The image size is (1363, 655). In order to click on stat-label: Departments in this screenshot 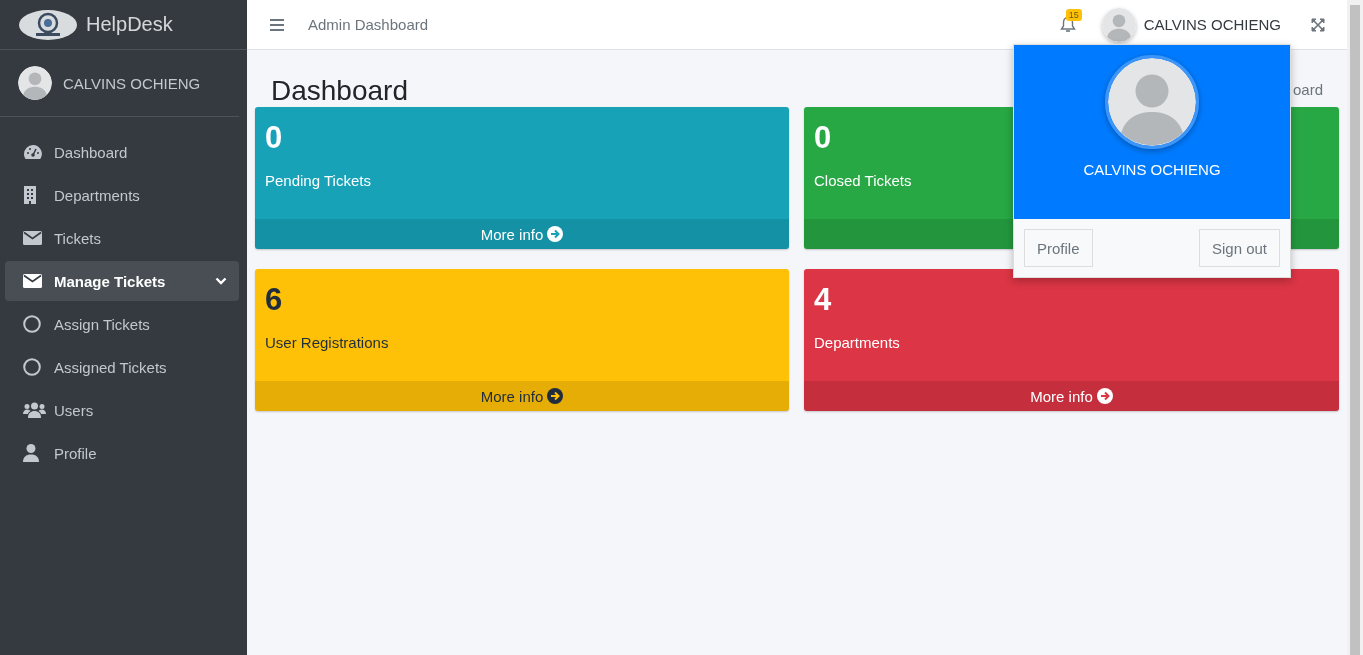, I will do `click(857, 342)`.